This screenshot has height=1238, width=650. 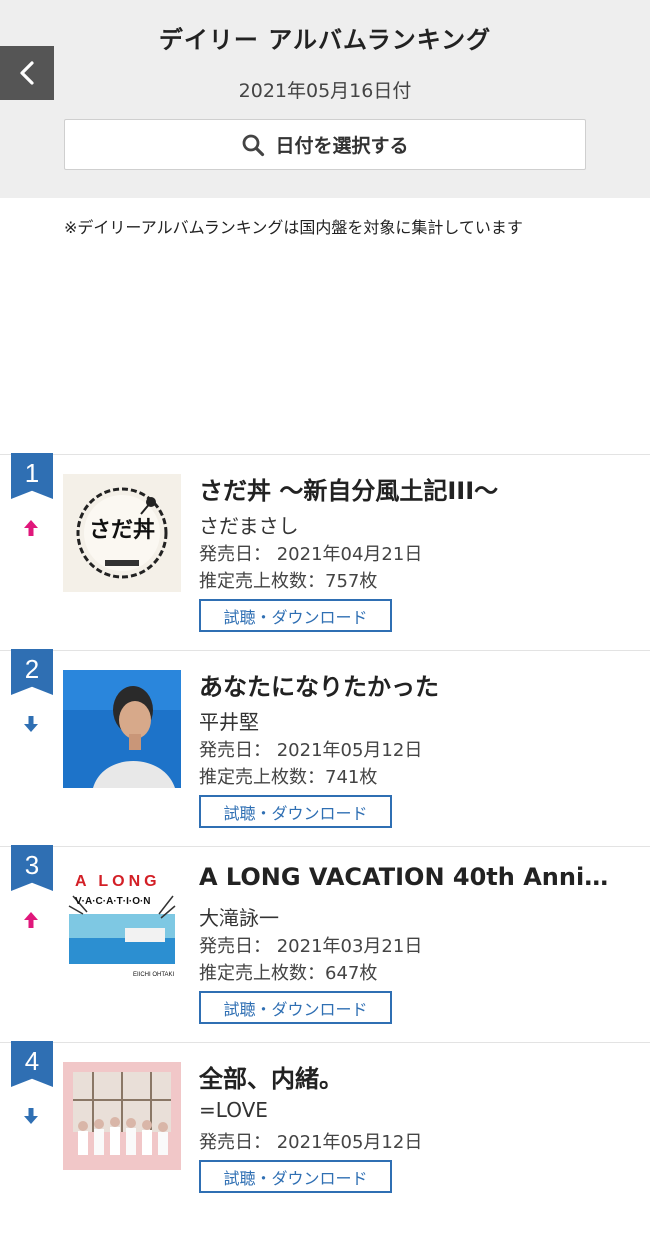 I want to click on svg-text: A LONG, so click(x=118, y=881).